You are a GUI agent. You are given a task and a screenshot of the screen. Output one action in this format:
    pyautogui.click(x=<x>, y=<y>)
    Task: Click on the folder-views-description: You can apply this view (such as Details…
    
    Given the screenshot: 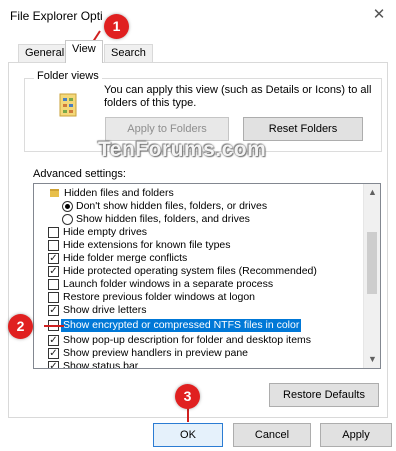 What is the action you would take?
    pyautogui.click(x=238, y=96)
    